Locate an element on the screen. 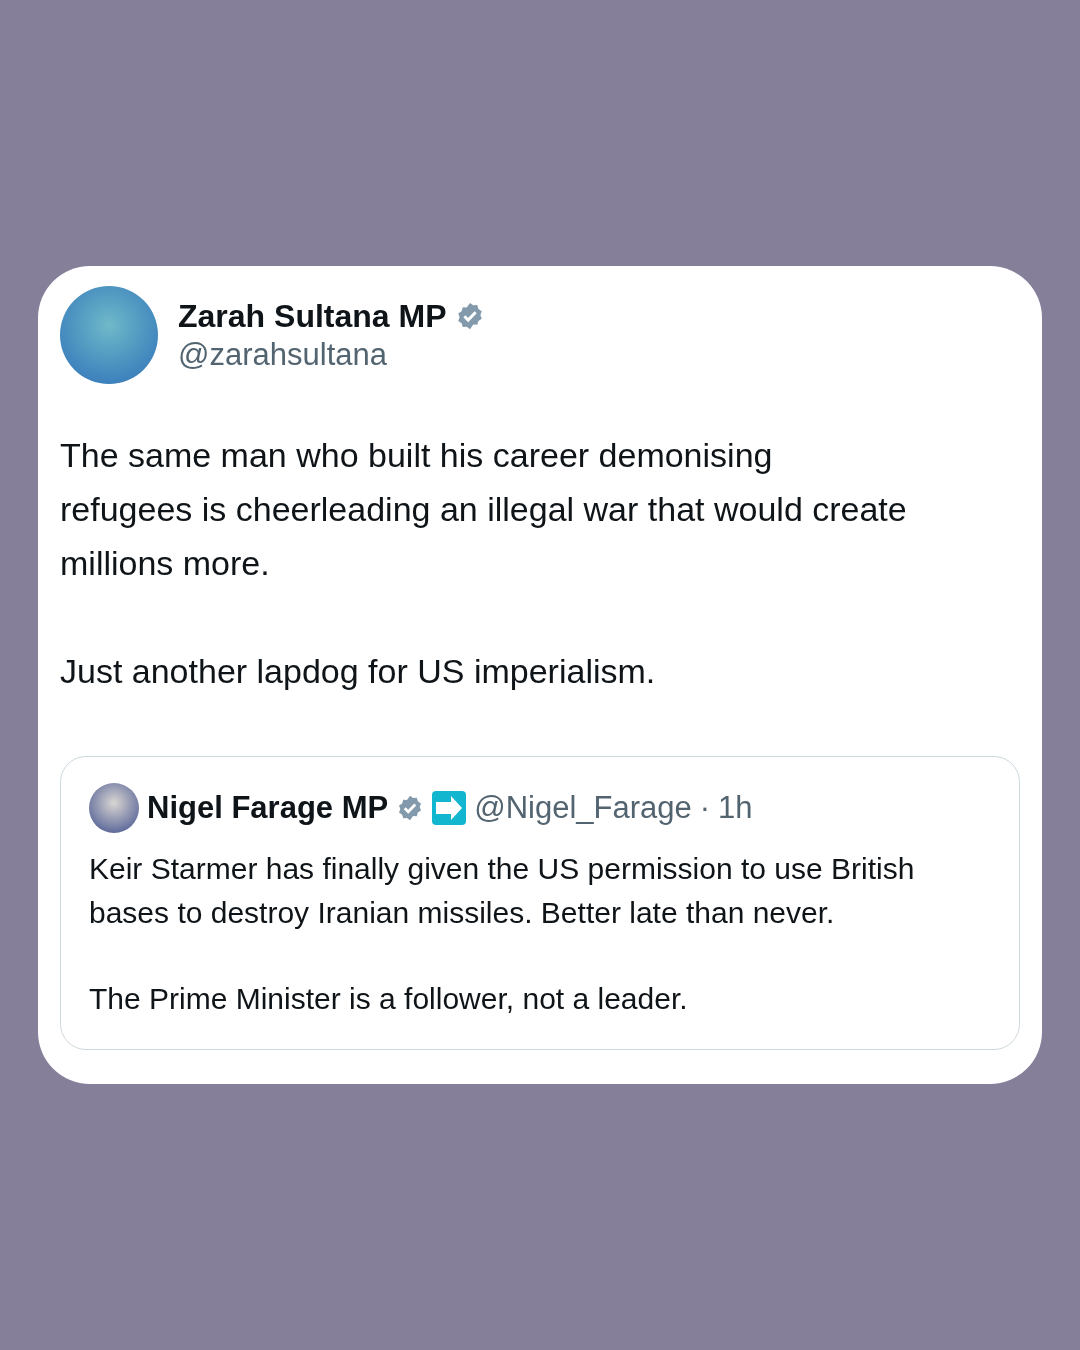  post-text: The same man who built his career demonising refugees is cheerleading an illegal war that would create millions more. is located at coordinates (484, 509).